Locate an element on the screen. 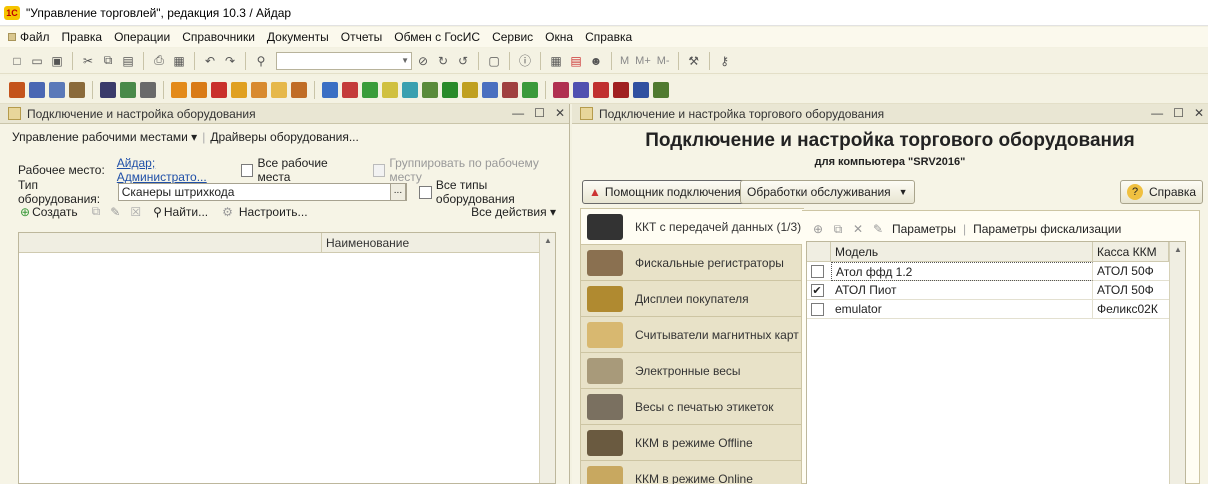 The height and width of the screenshot is (484, 1208). group-by-checkbox is located at coordinates (379, 170).